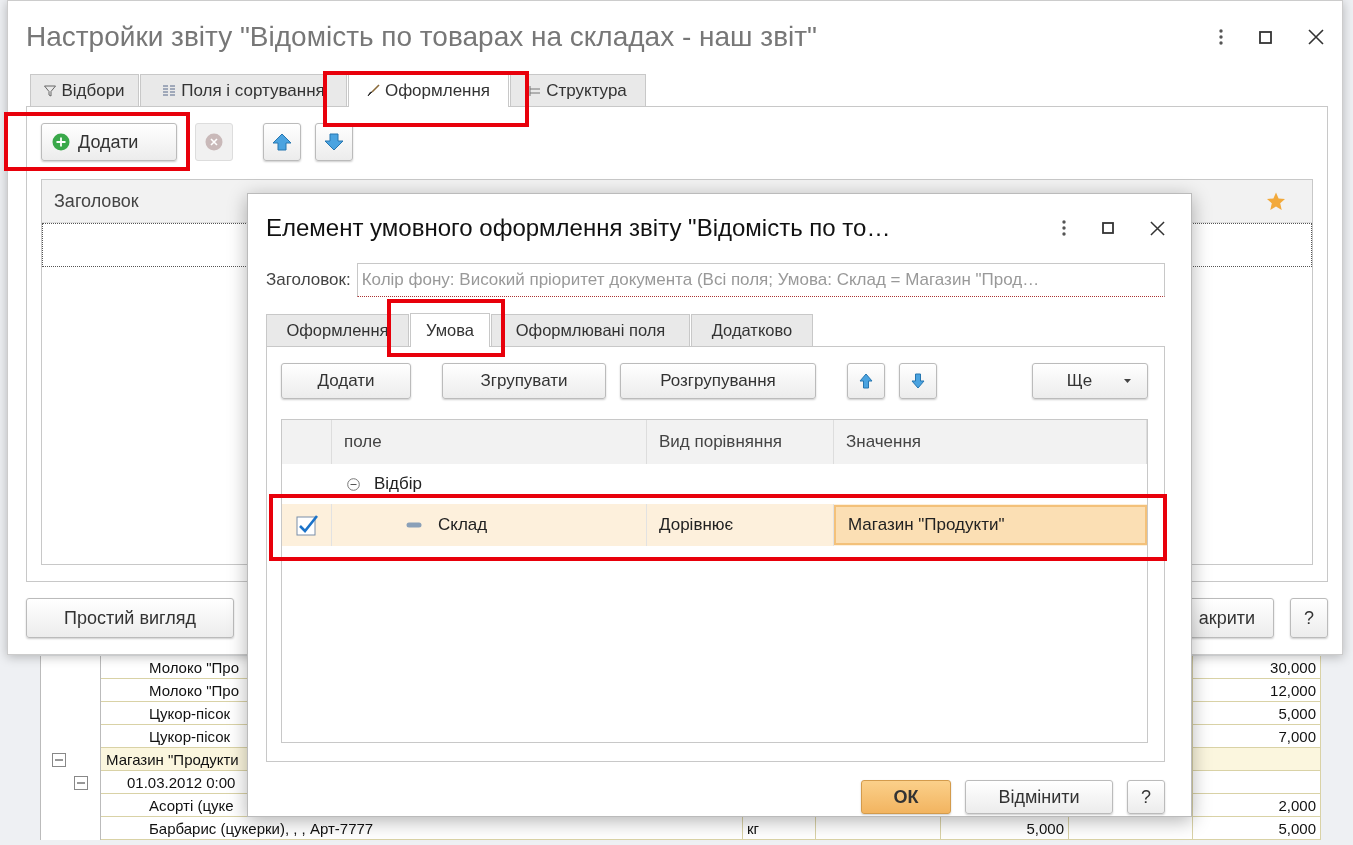  What do you see at coordinates (61, 142) in the screenshot?
I see `plus-icon` at bounding box center [61, 142].